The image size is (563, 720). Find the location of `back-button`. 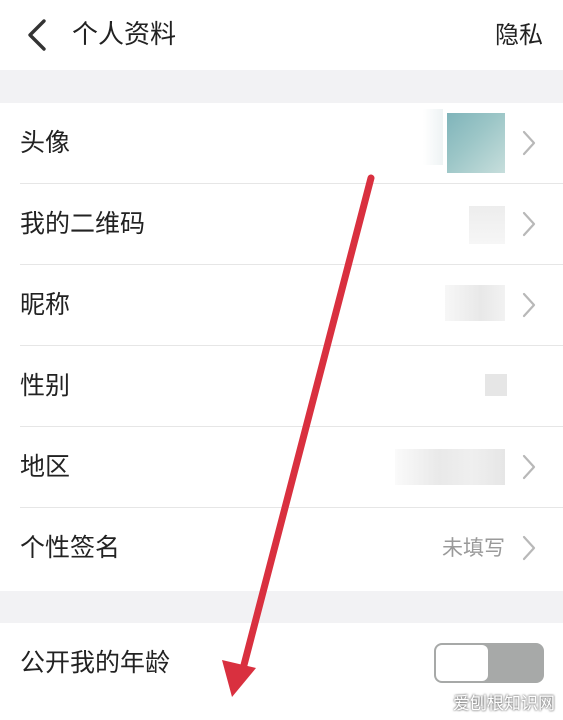

back-button is located at coordinates (37, 35).